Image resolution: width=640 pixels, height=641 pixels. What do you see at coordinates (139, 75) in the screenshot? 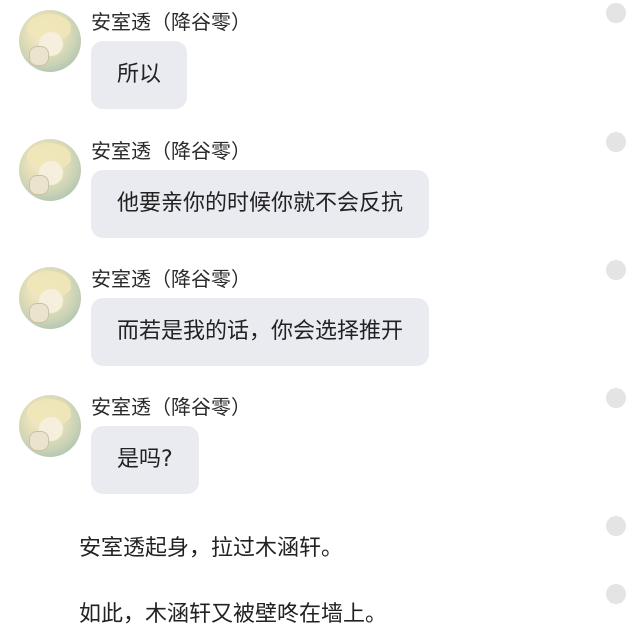
I see `message-bubble: 所以` at bounding box center [139, 75].